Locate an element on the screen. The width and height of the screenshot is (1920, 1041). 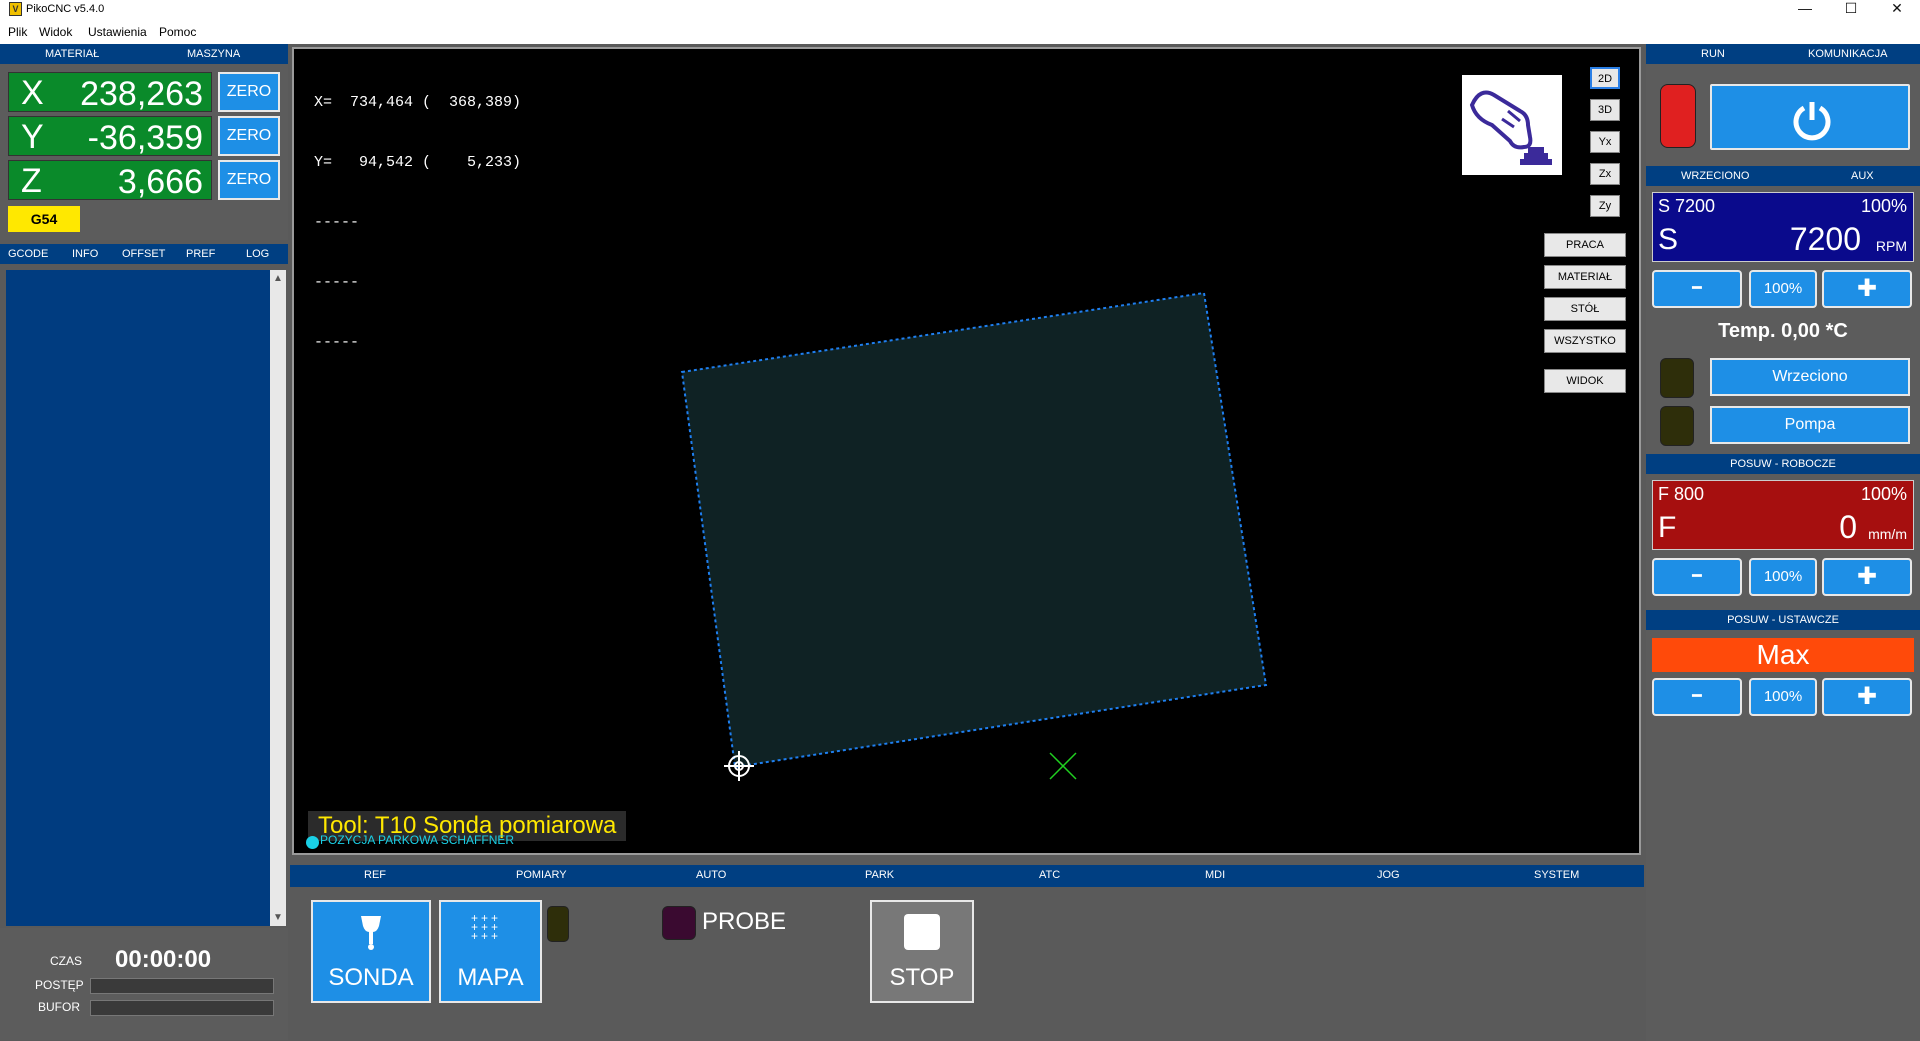
tab-pomiary: POMIARY is located at coordinates (541, 875).